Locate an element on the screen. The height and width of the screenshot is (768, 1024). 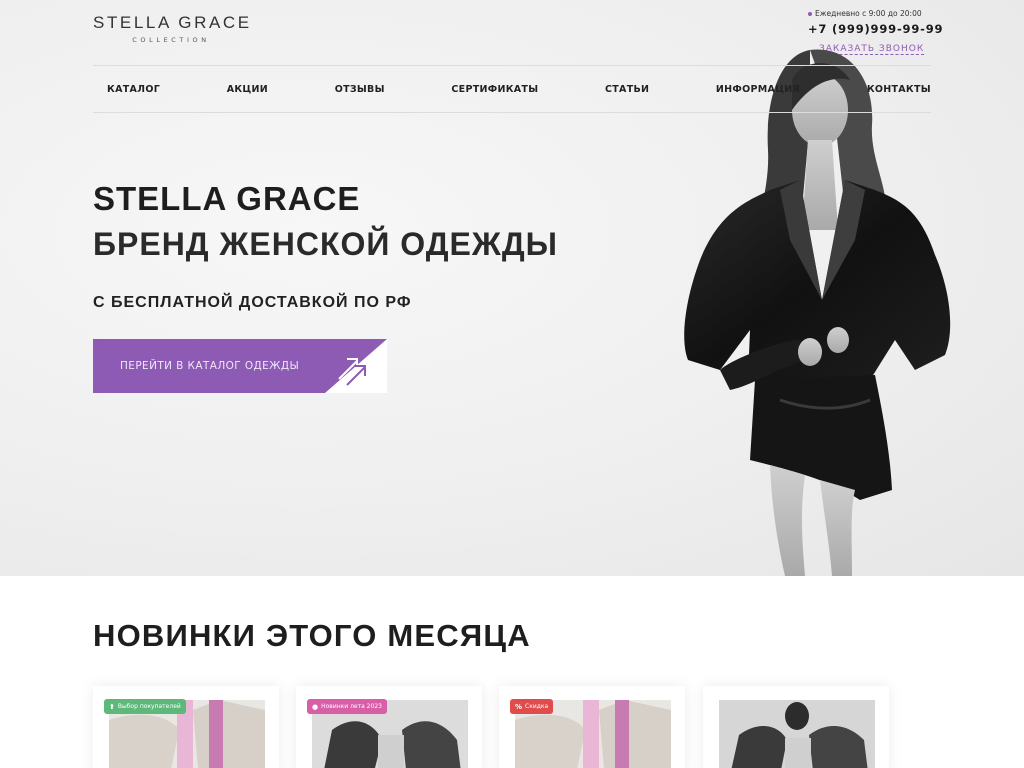
clock-dot-icon is located at coordinates (810, 13).